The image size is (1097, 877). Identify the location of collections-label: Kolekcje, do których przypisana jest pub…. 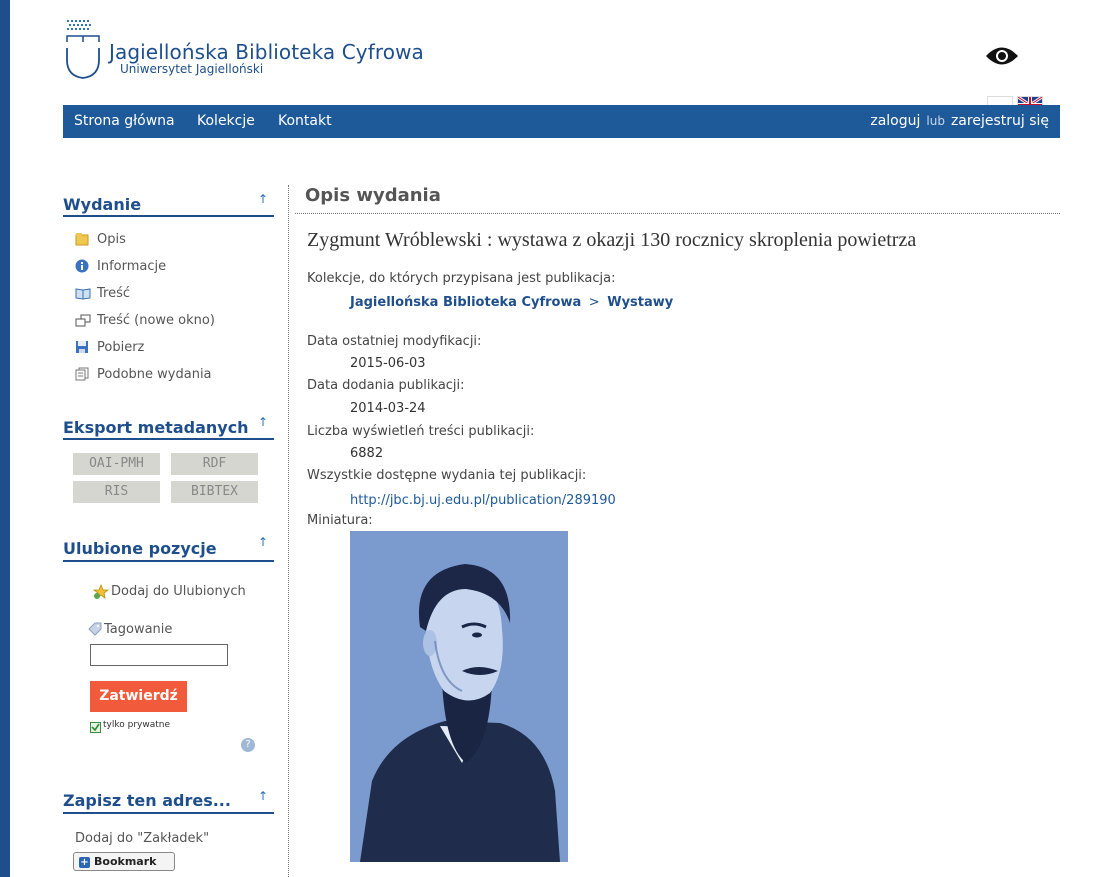
(461, 278).